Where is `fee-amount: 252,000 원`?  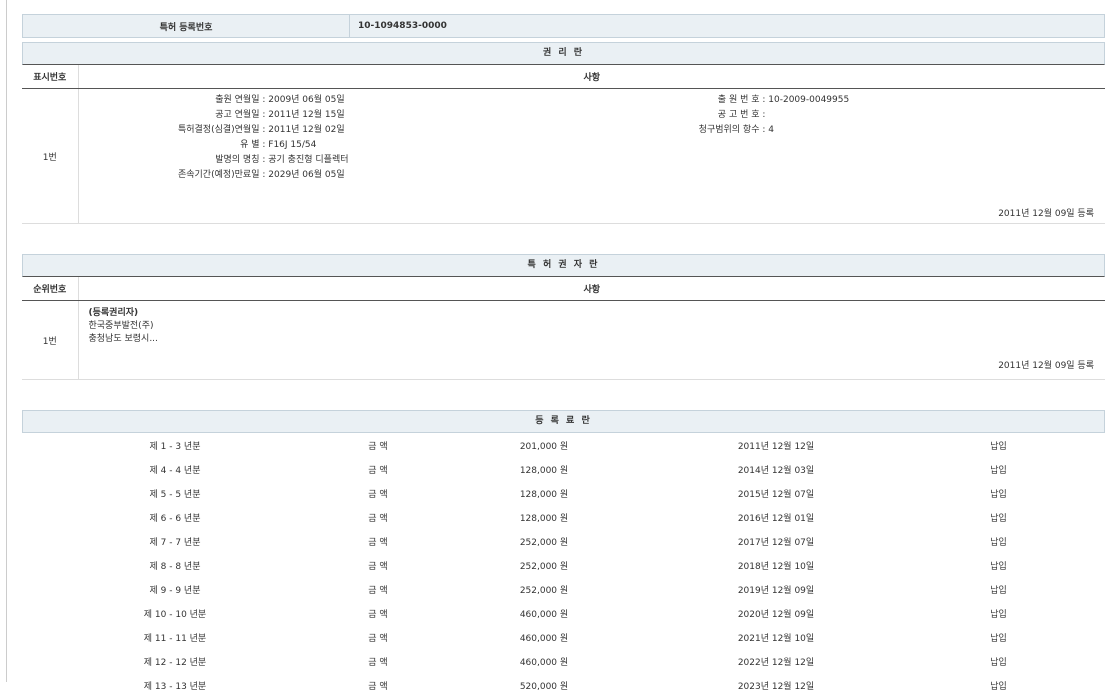
fee-amount: 252,000 원 is located at coordinates (544, 541).